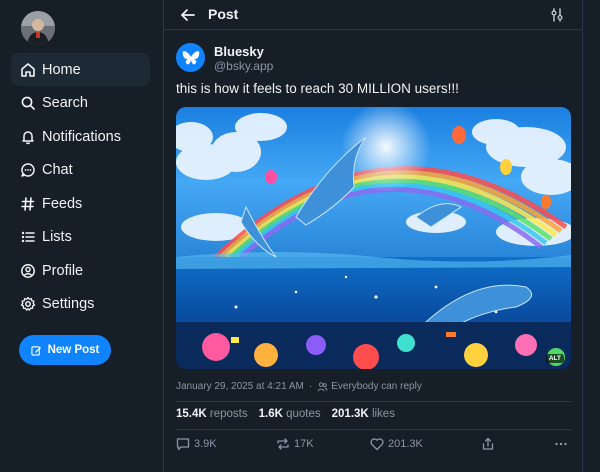  I want to click on bell-icon, so click(28, 137).